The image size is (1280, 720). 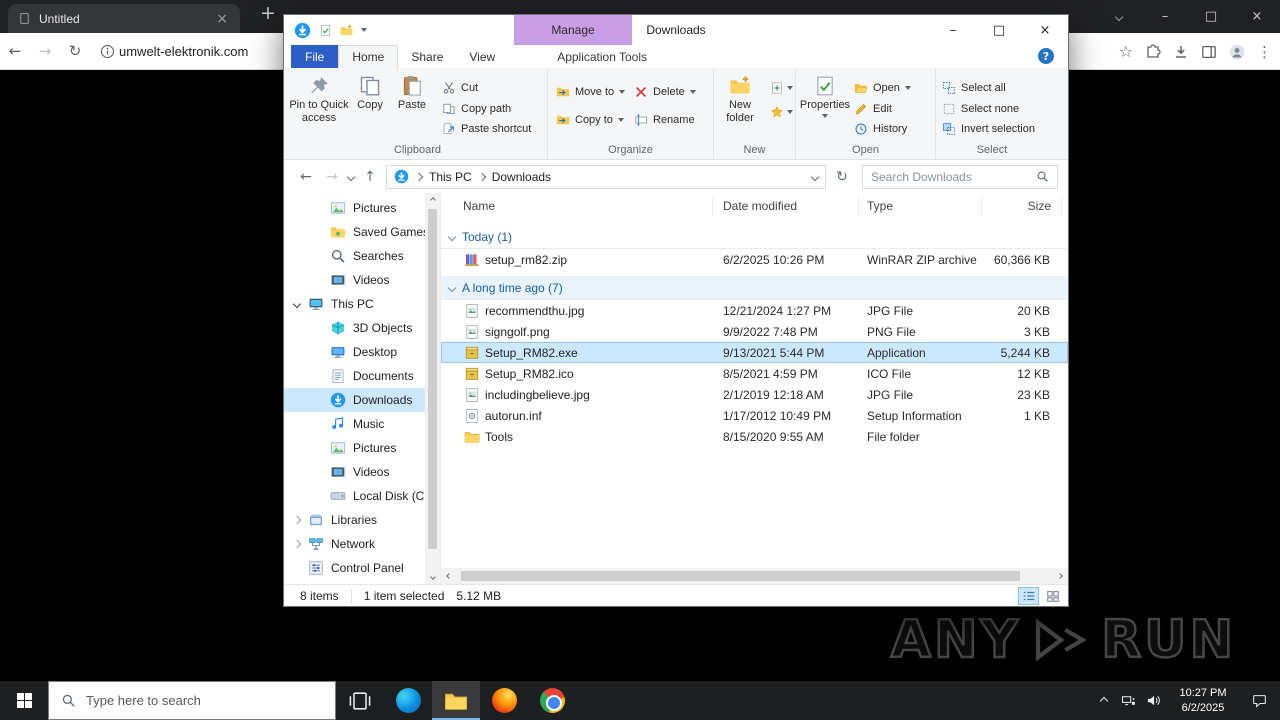 What do you see at coordinates (1128, 700) in the screenshot?
I see `network-tray-icon` at bounding box center [1128, 700].